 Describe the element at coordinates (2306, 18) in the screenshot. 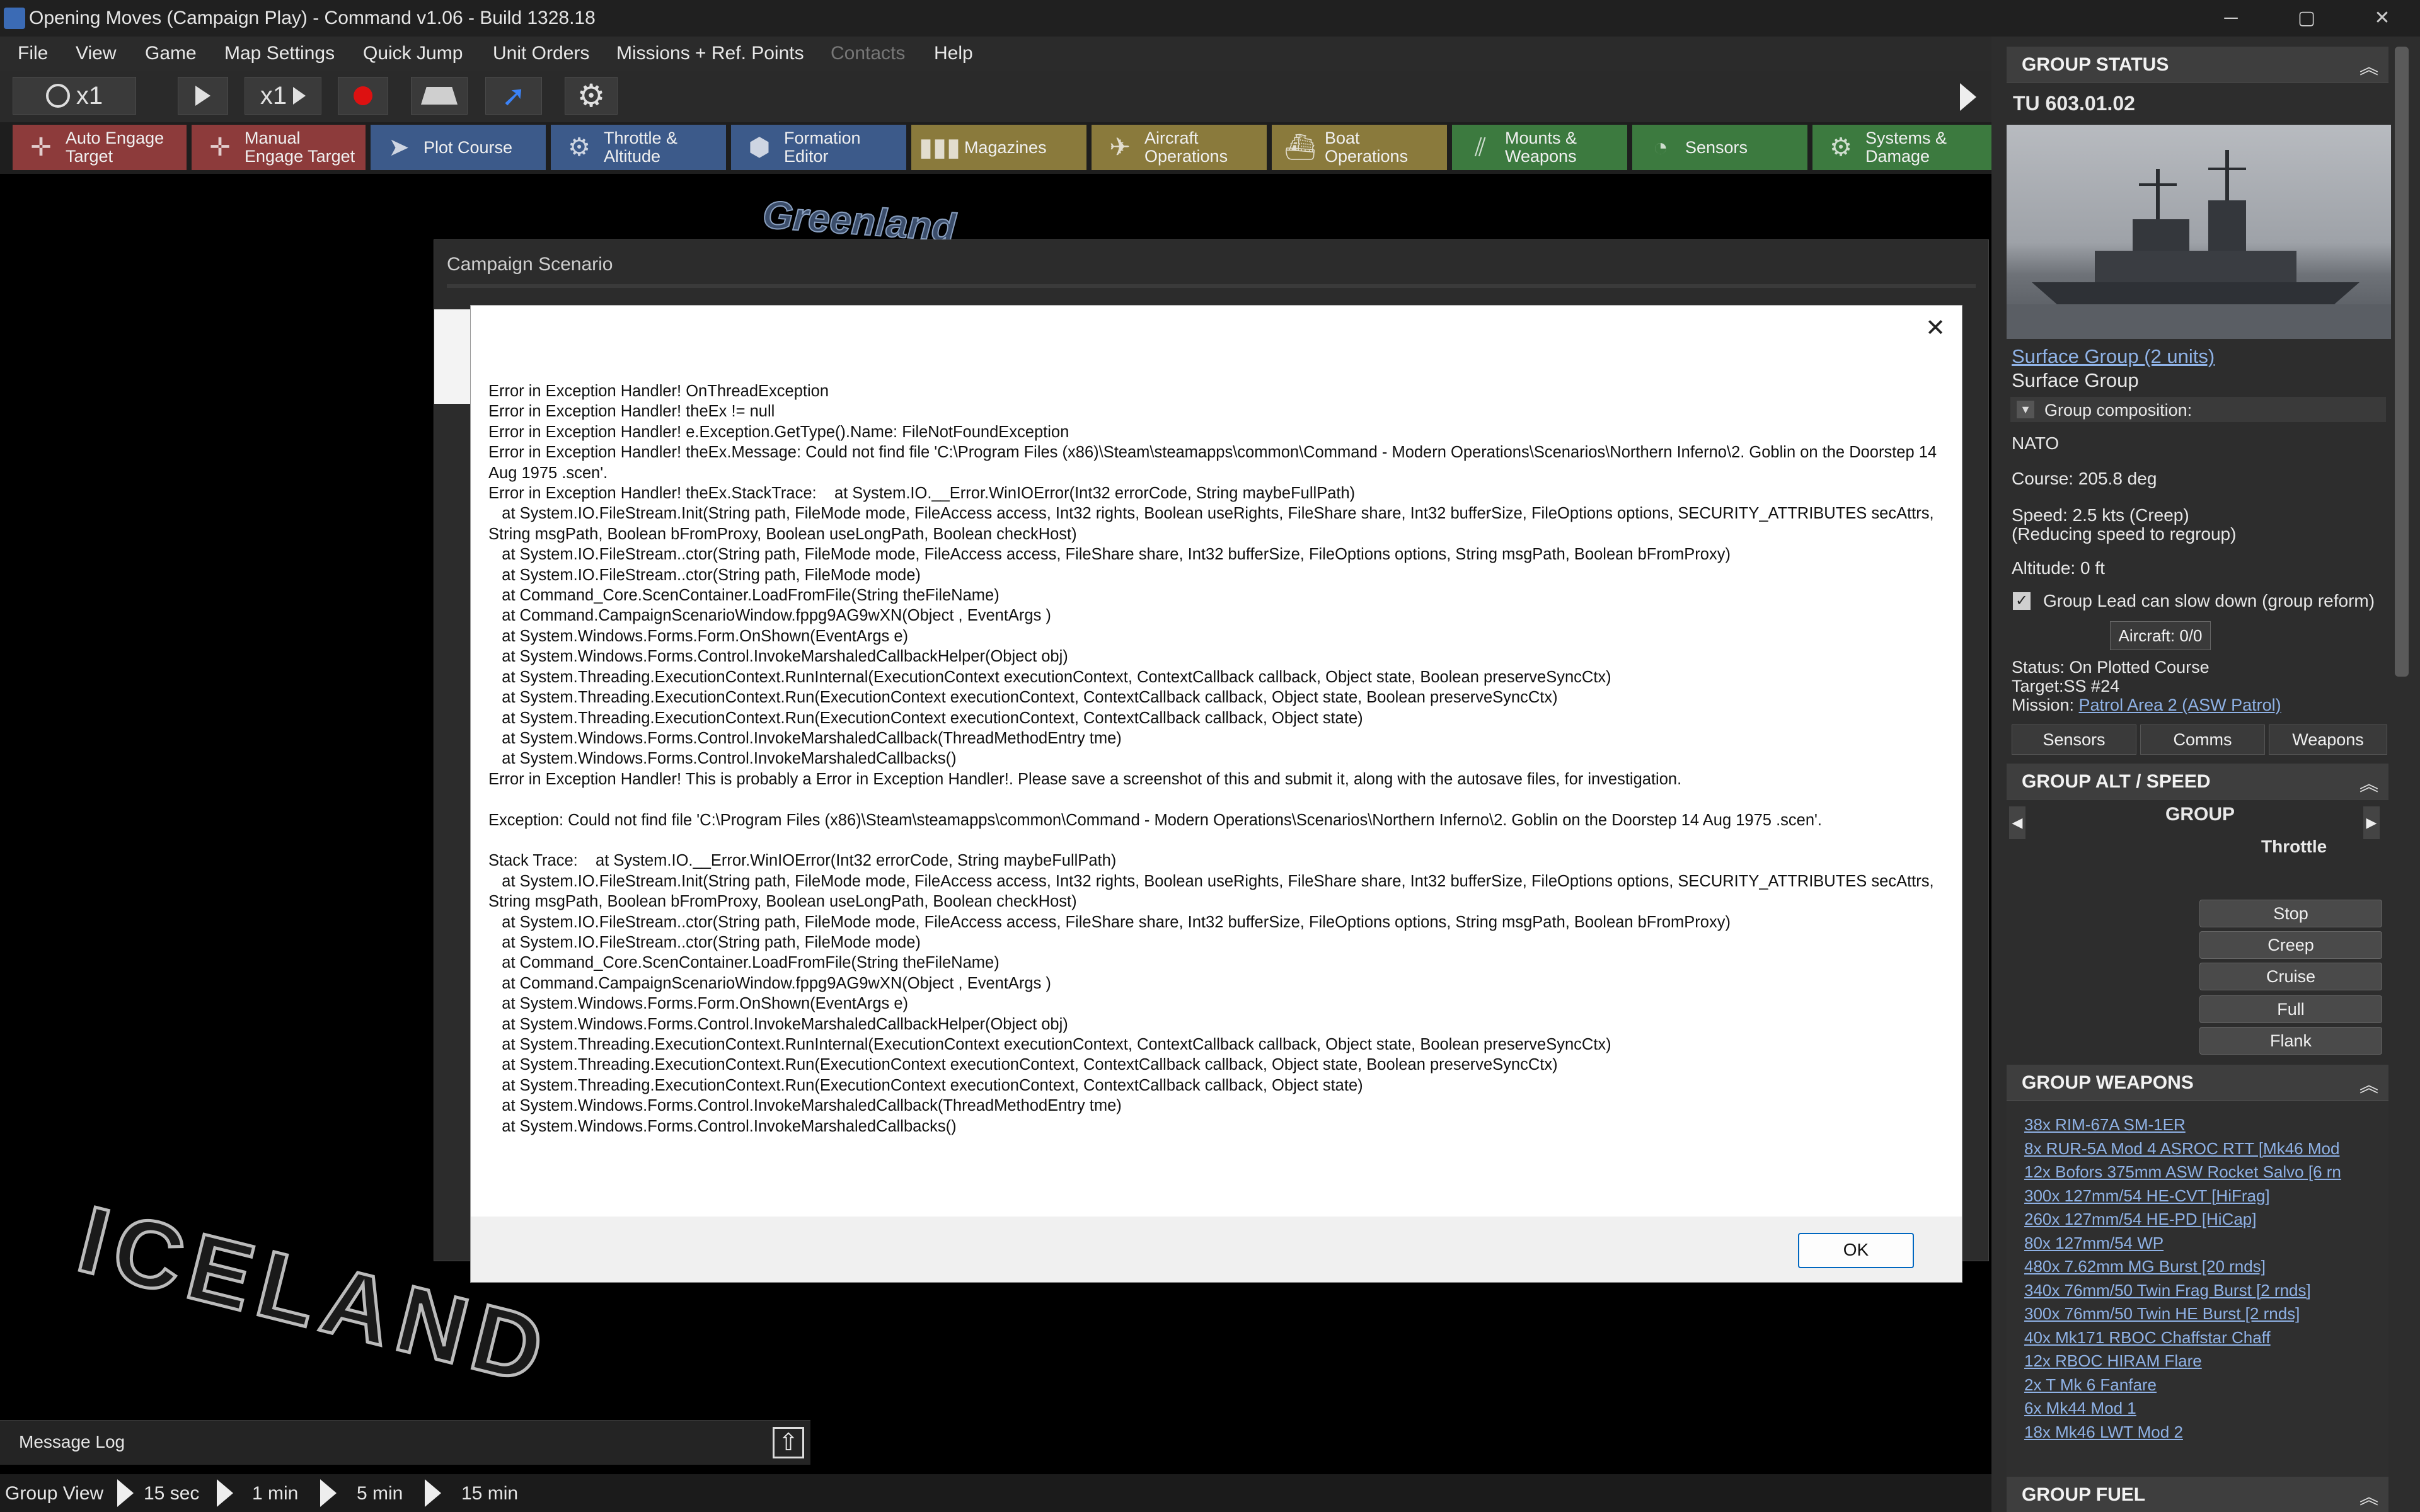

I see `maximize-button: ▢` at that location.